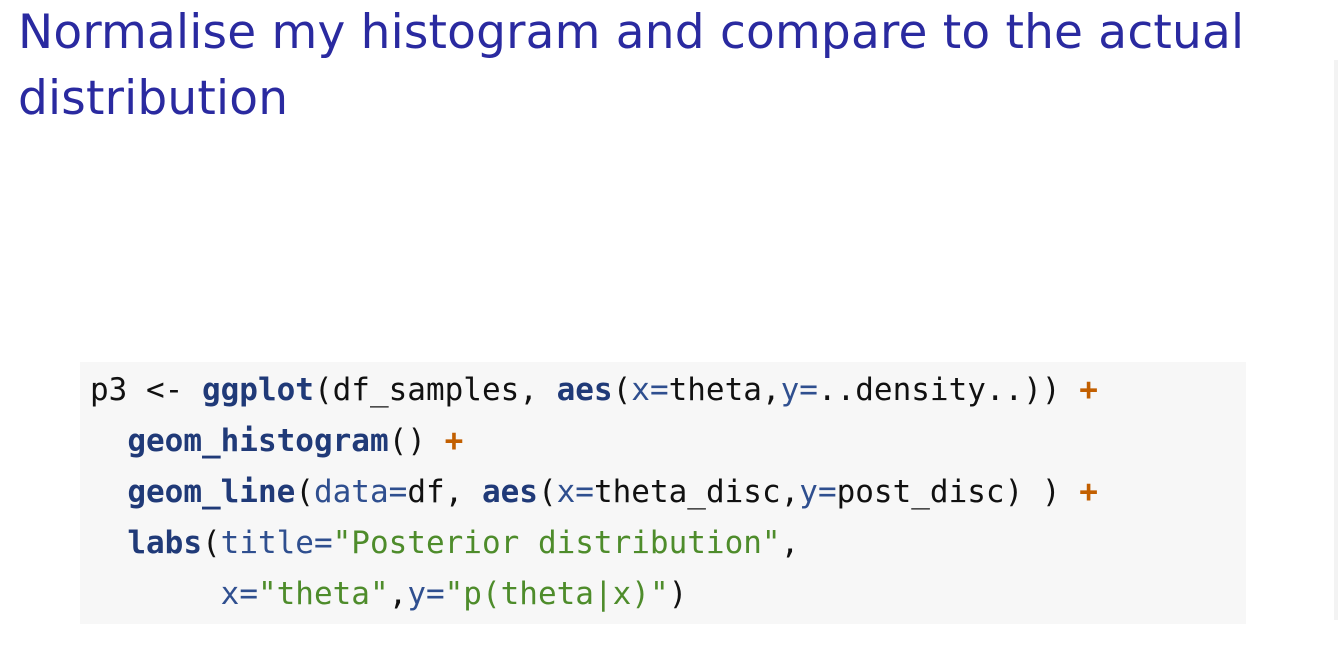 This screenshot has width=1338, height=657. Describe the element at coordinates (724, 390) in the screenshot. I see `code-token: theta,` at that location.